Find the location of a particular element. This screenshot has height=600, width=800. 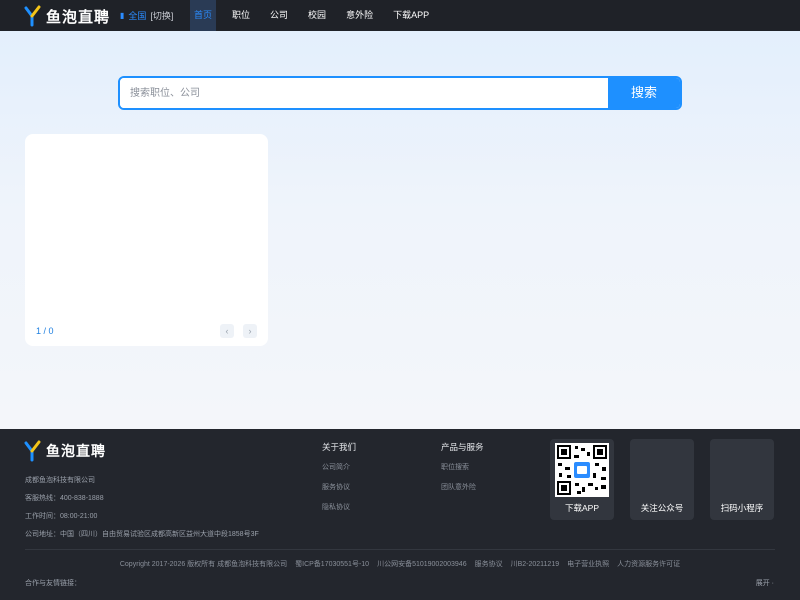

carousel-prev-button: ‹ is located at coordinates (227, 331).